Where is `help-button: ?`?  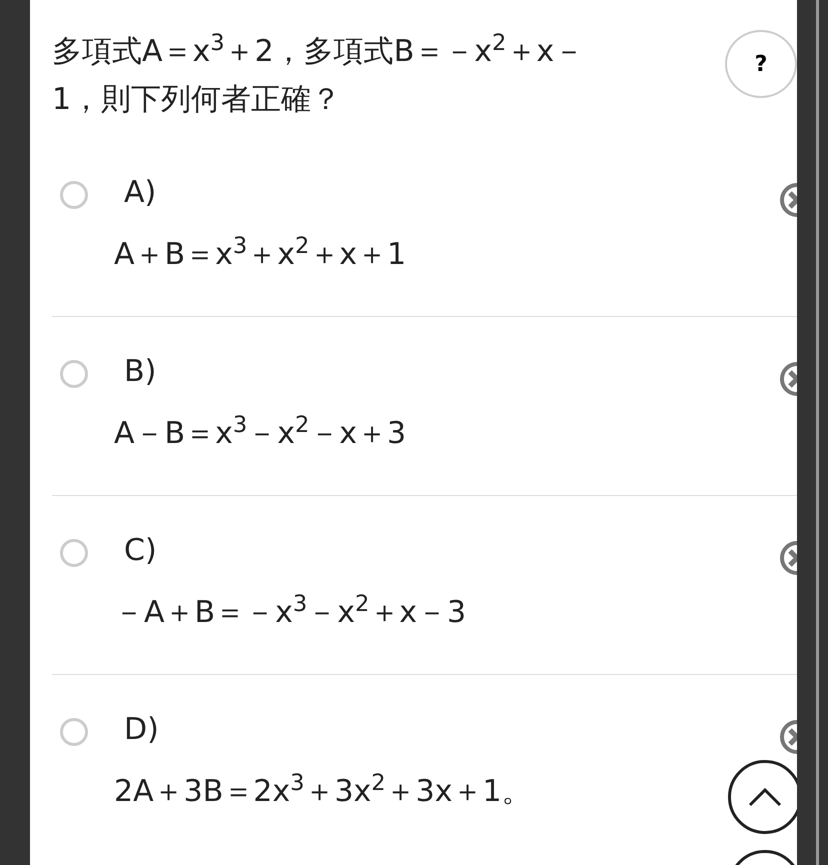
help-button: ? is located at coordinates (761, 64).